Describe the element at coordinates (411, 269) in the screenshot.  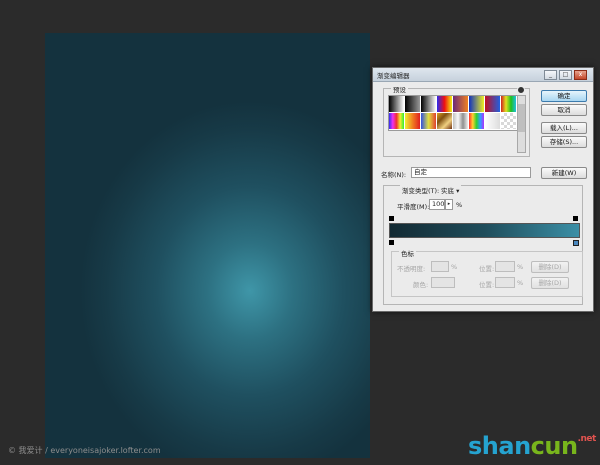
I see `opacity-label: 不透明度:` at that location.